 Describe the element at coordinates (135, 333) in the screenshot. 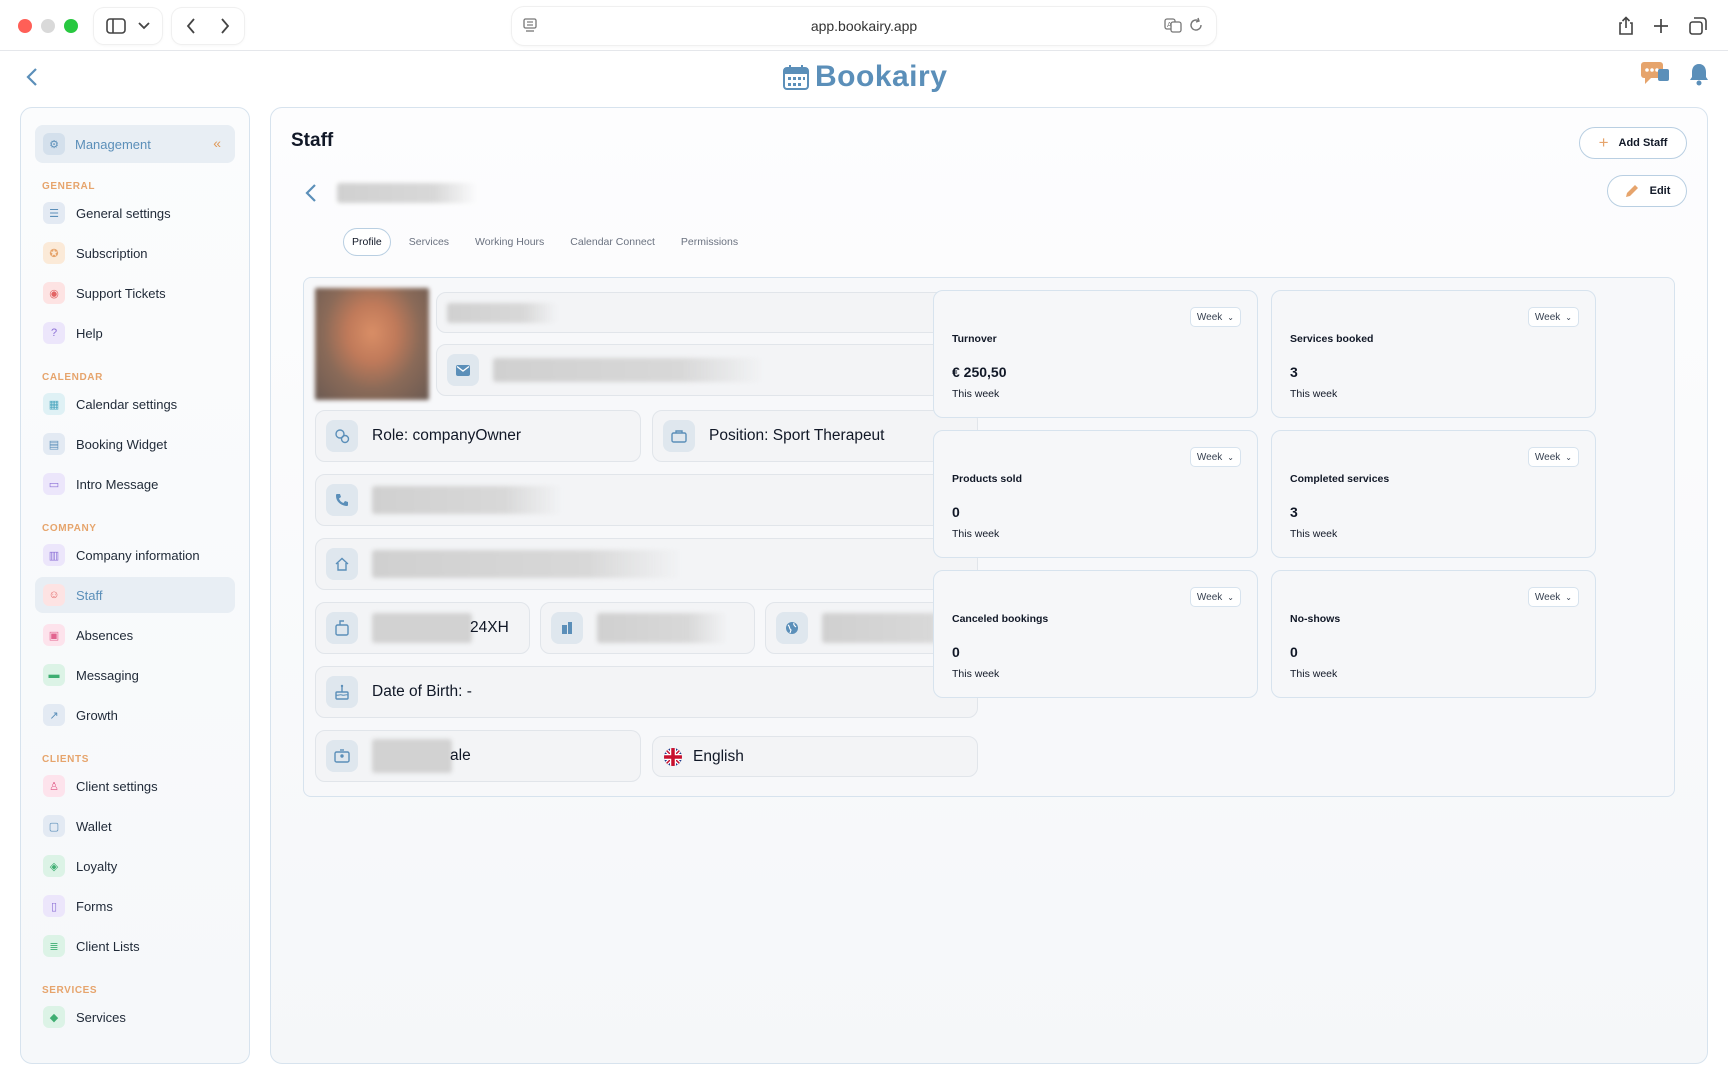

I see `sidebar-item-help: ? Help` at that location.